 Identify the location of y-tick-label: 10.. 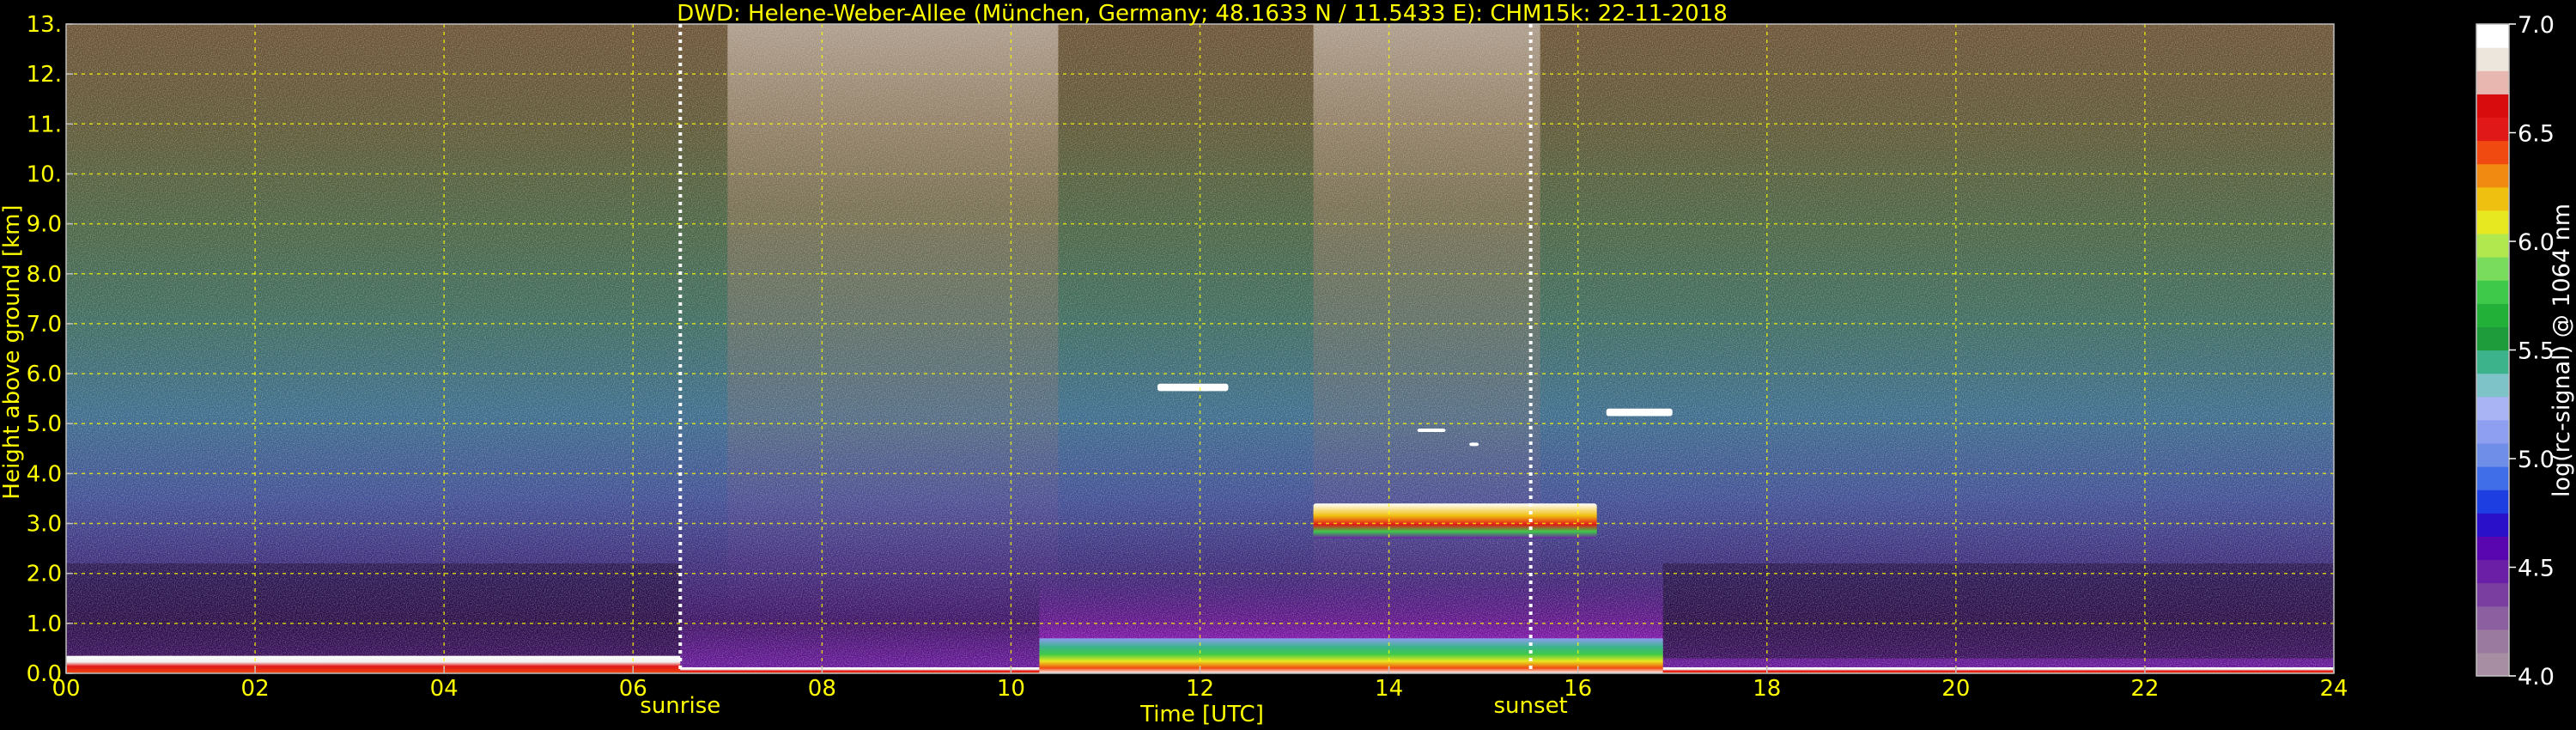
(44, 174).